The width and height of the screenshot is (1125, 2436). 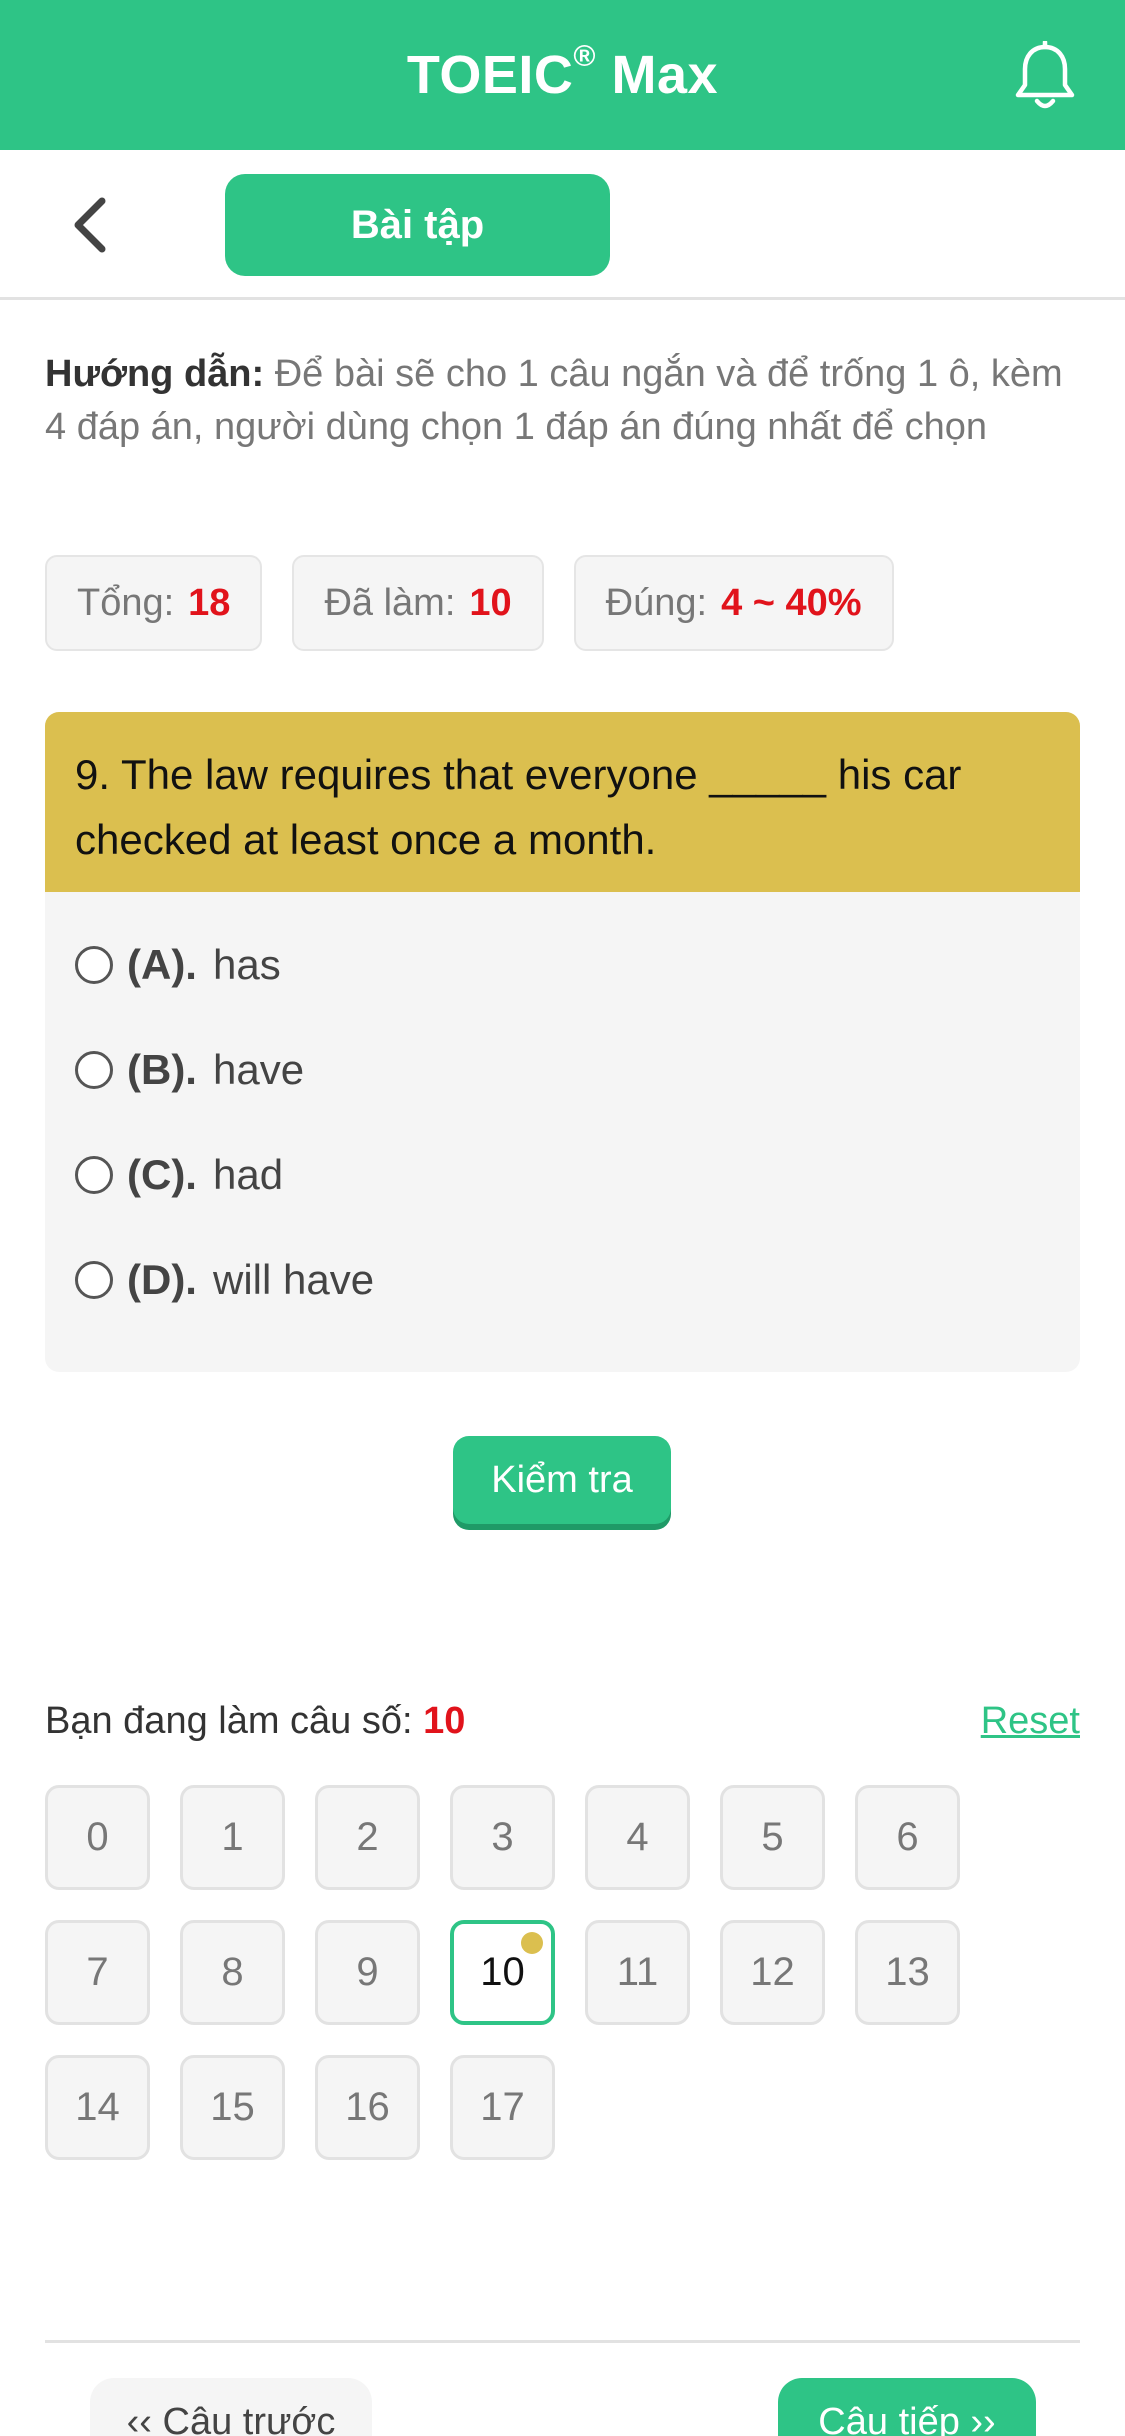 What do you see at coordinates (97, 1837) in the screenshot?
I see `question-cell: 0` at bounding box center [97, 1837].